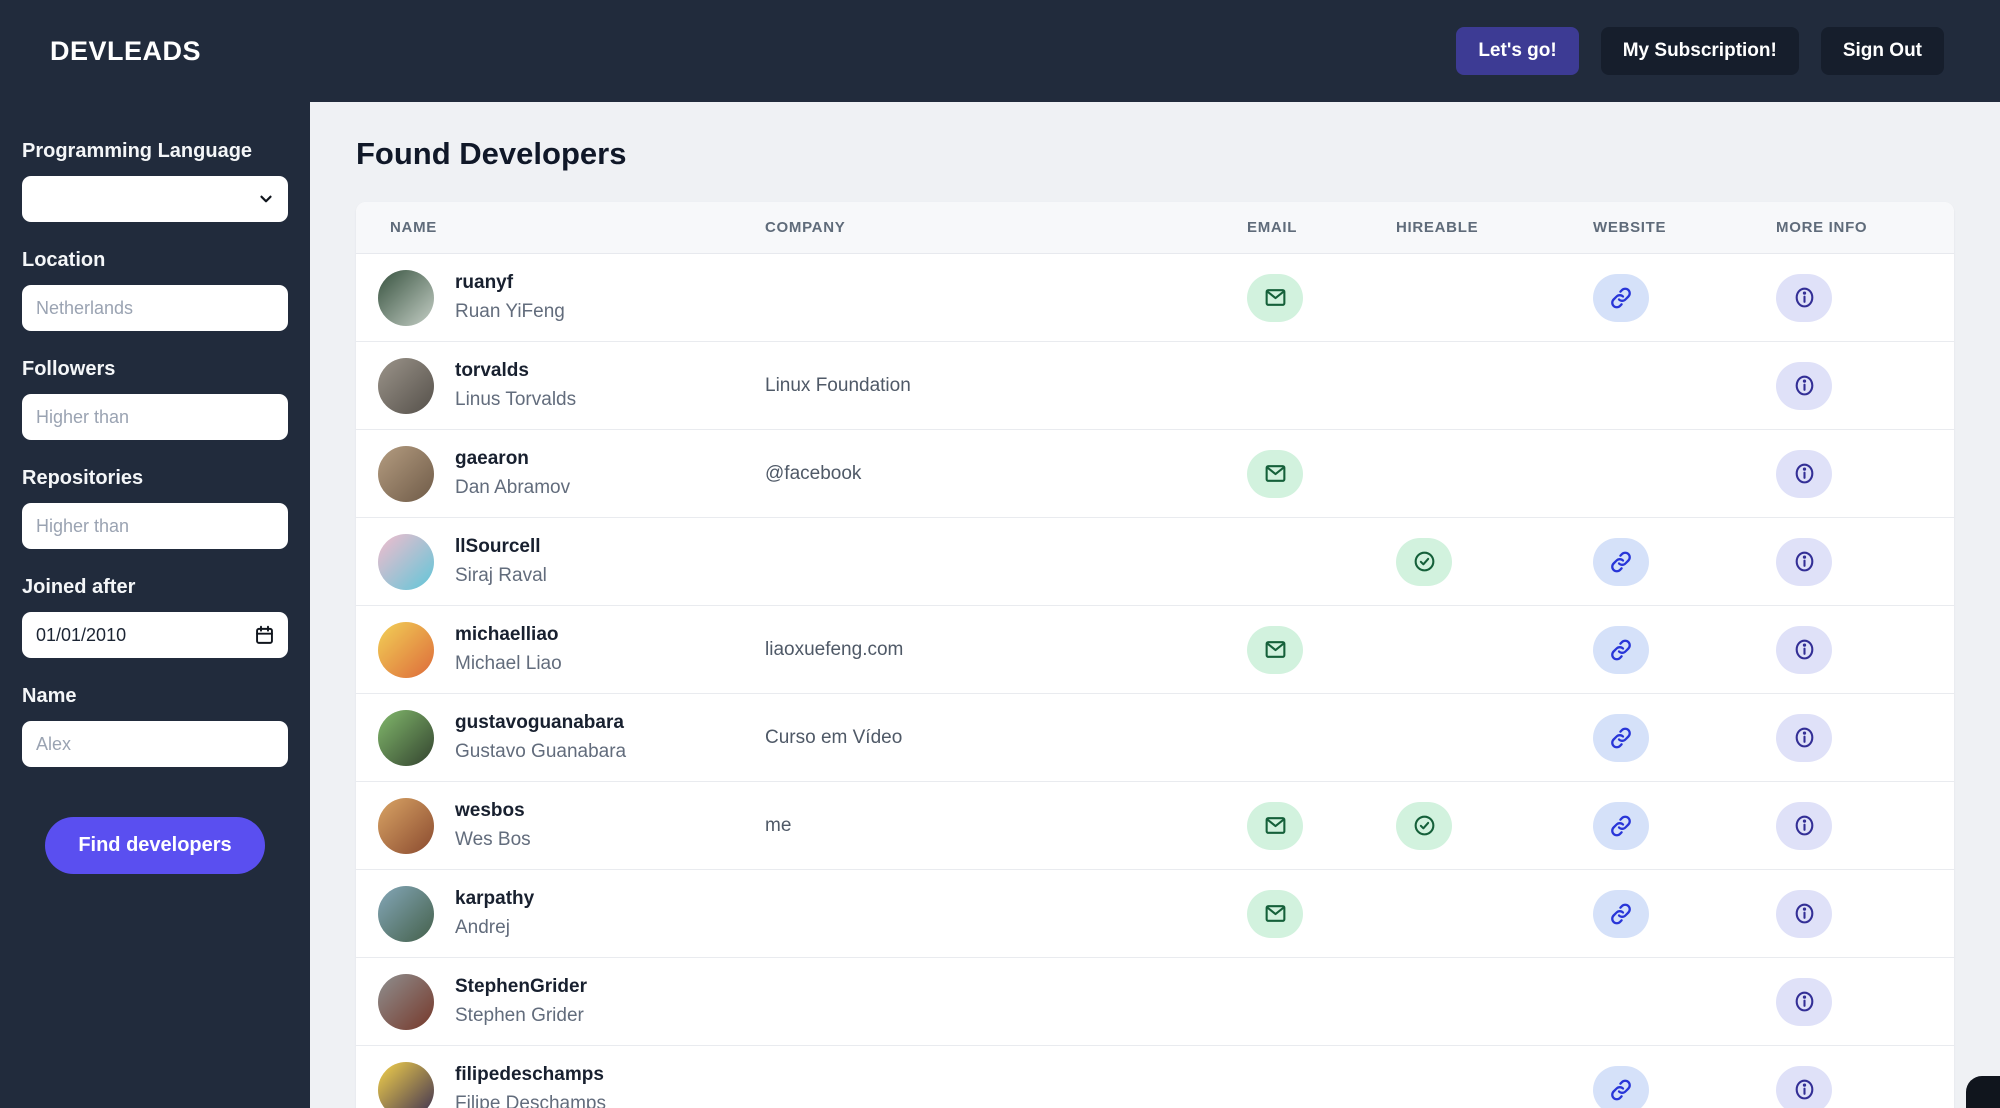 This screenshot has width=2000, height=1108. I want to click on developer-fullname: Filipe Deschamps, so click(530, 1100).